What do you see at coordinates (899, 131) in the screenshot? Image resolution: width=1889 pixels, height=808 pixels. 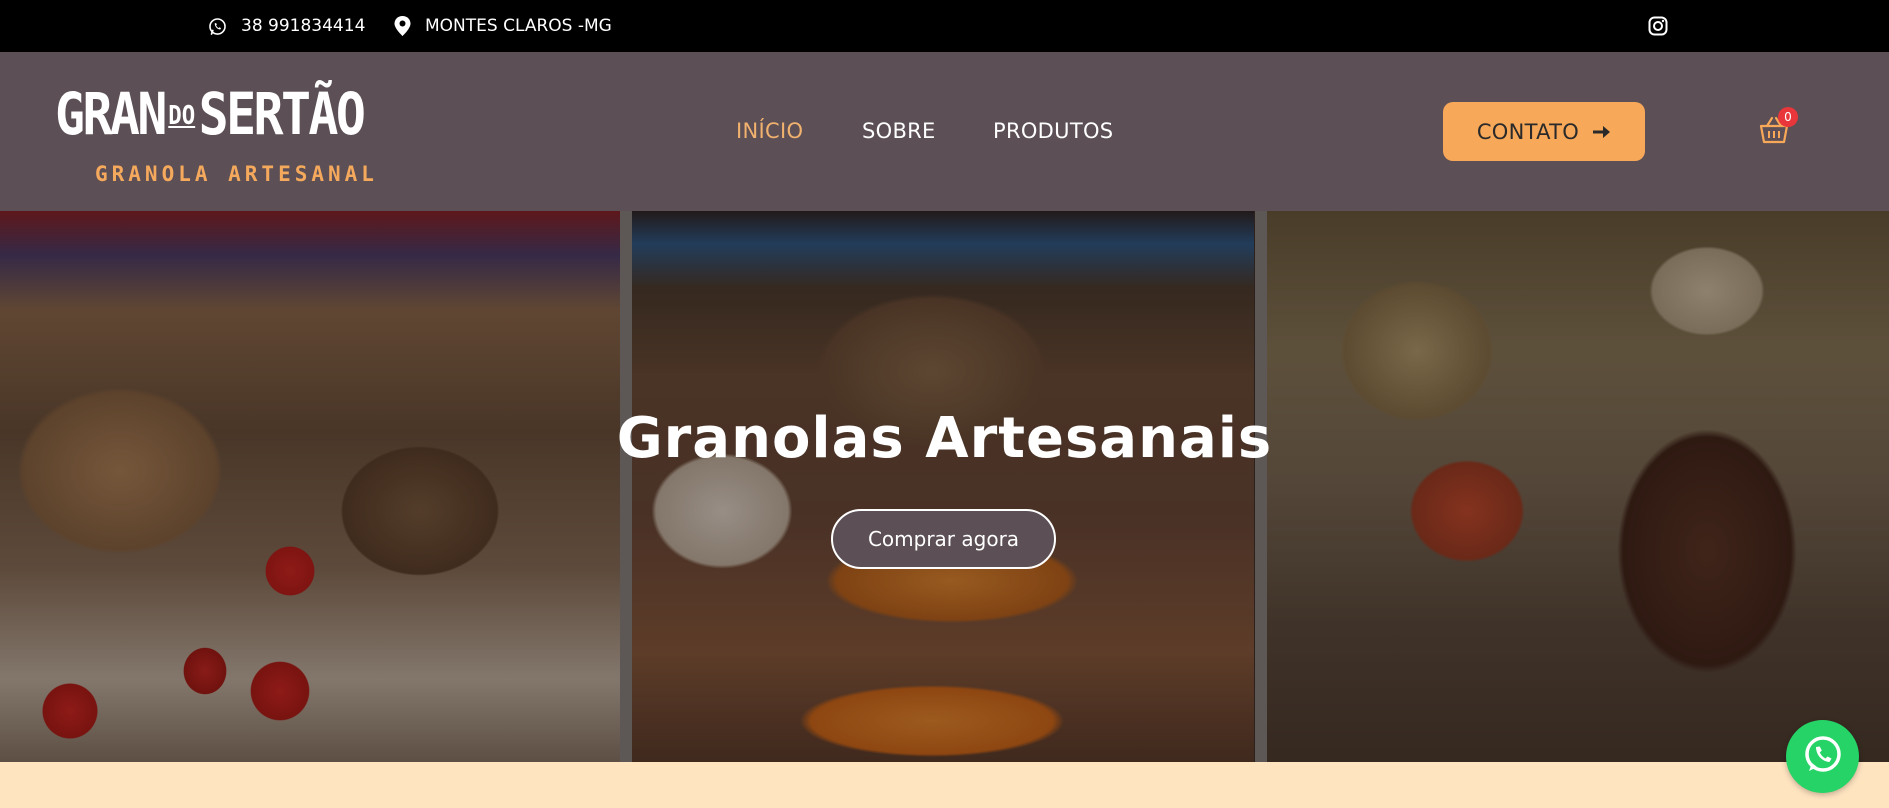 I see `nav-item-sobre: SOBRE` at bounding box center [899, 131].